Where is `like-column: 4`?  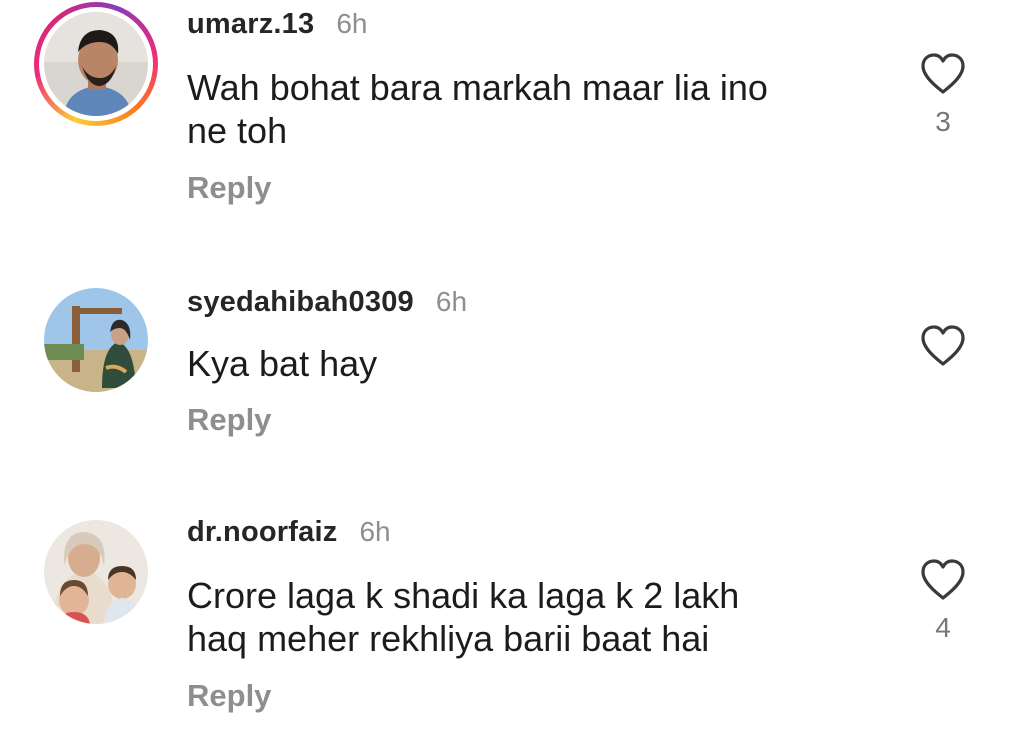
like-column: 4 is located at coordinates (943, 601).